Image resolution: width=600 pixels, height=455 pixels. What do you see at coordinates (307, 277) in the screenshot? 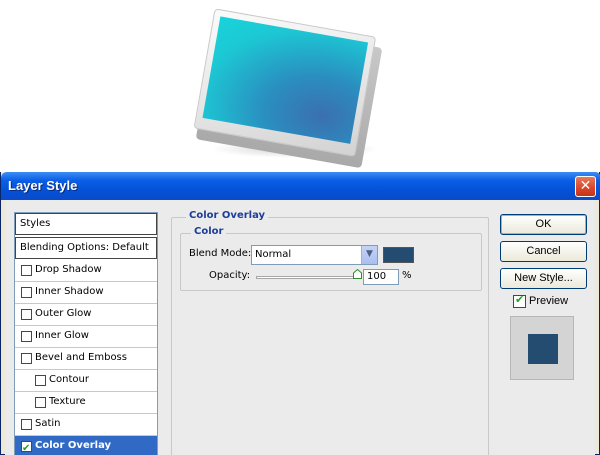
I see `opacity-slider-track` at bounding box center [307, 277].